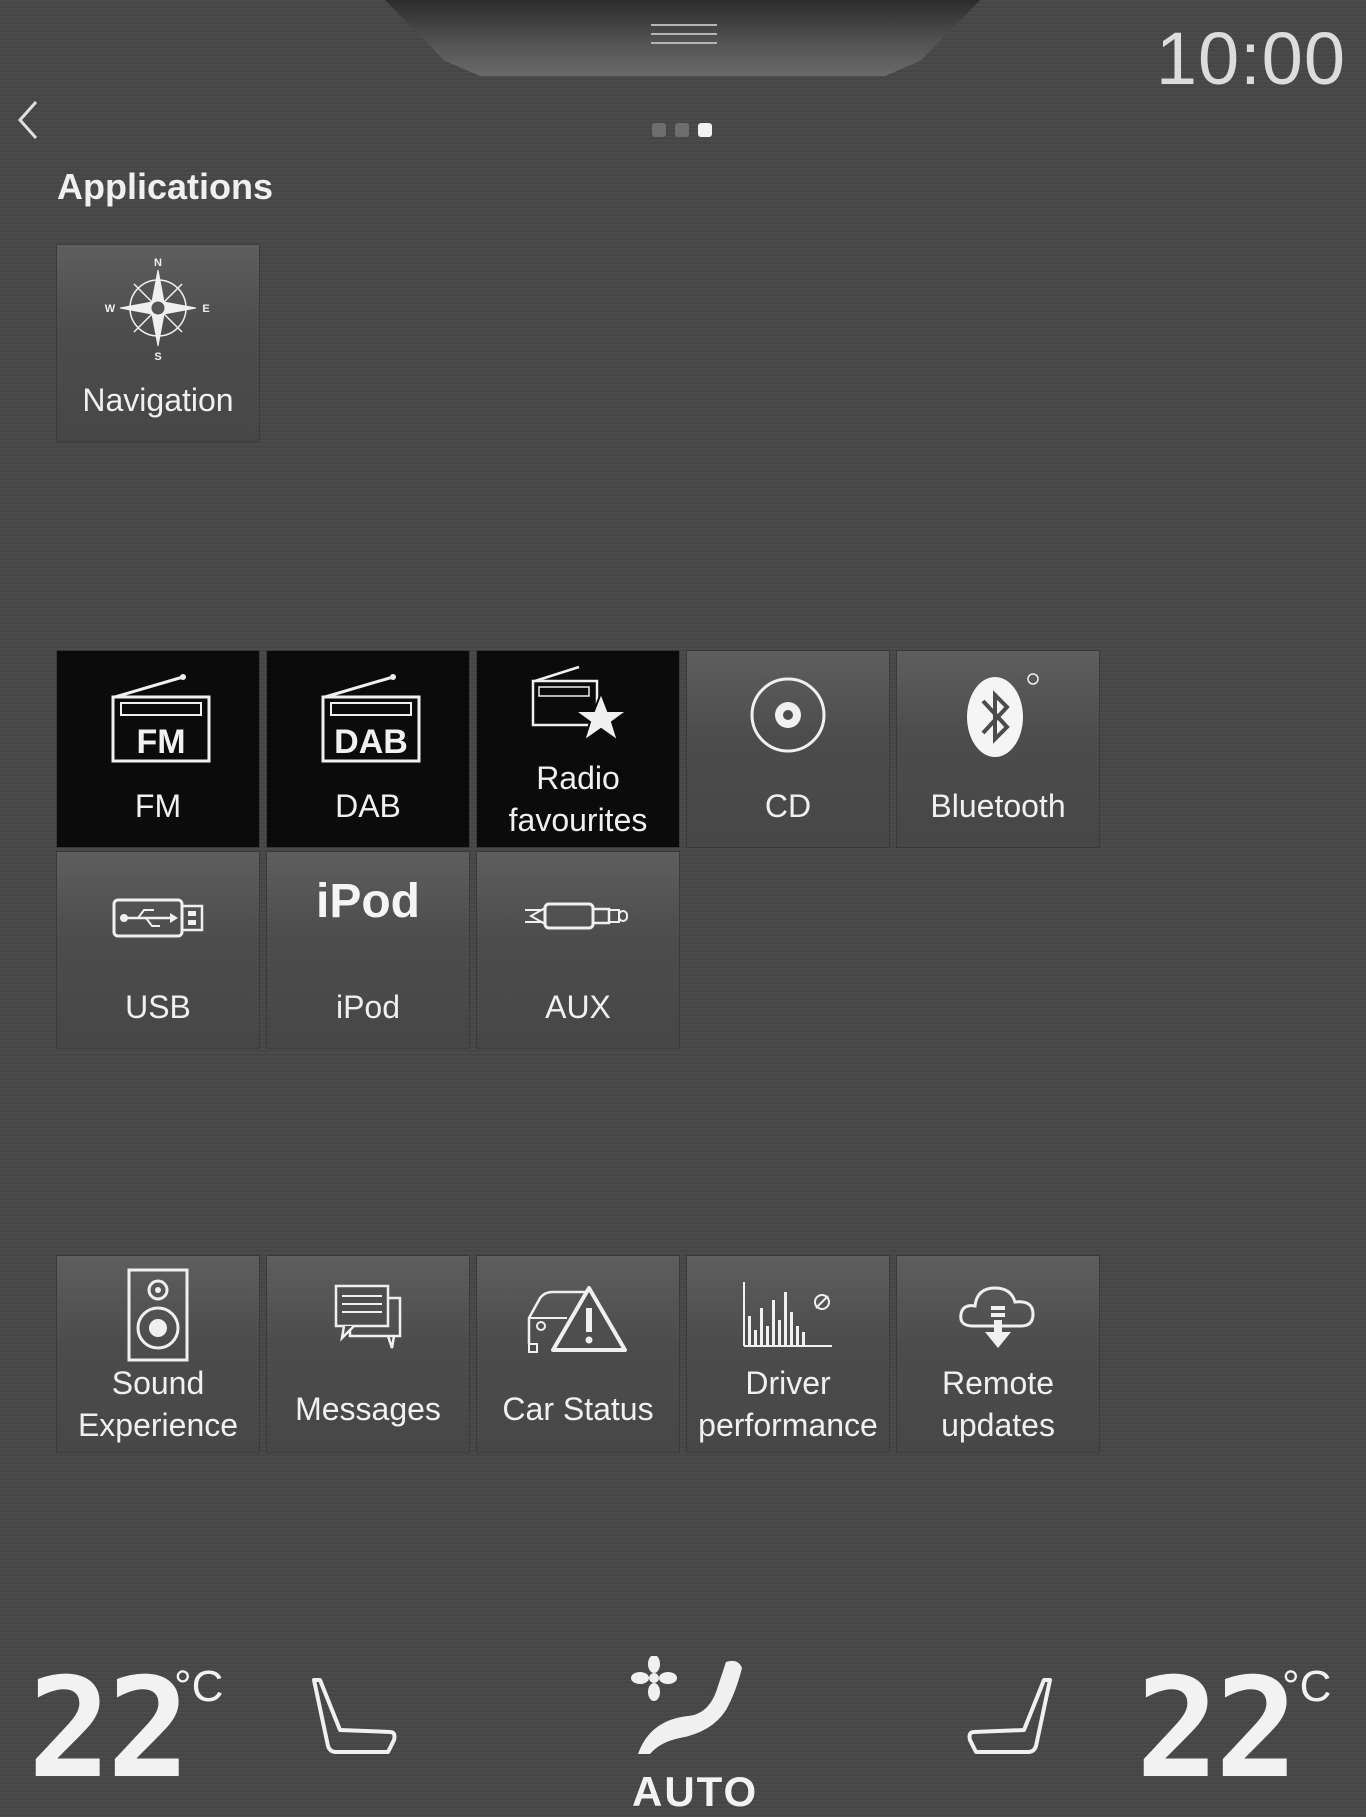 Image resolution: width=1366 pixels, height=1817 pixels. What do you see at coordinates (1217, 1728) in the screenshot?
I see `right-temperature: 22` at bounding box center [1217, 1728].